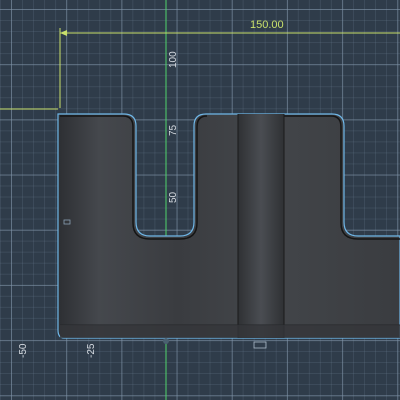  Describe the element at coordinates (173, 59) in the screenshot. I see `axis-label-y-100: 100` at that location.